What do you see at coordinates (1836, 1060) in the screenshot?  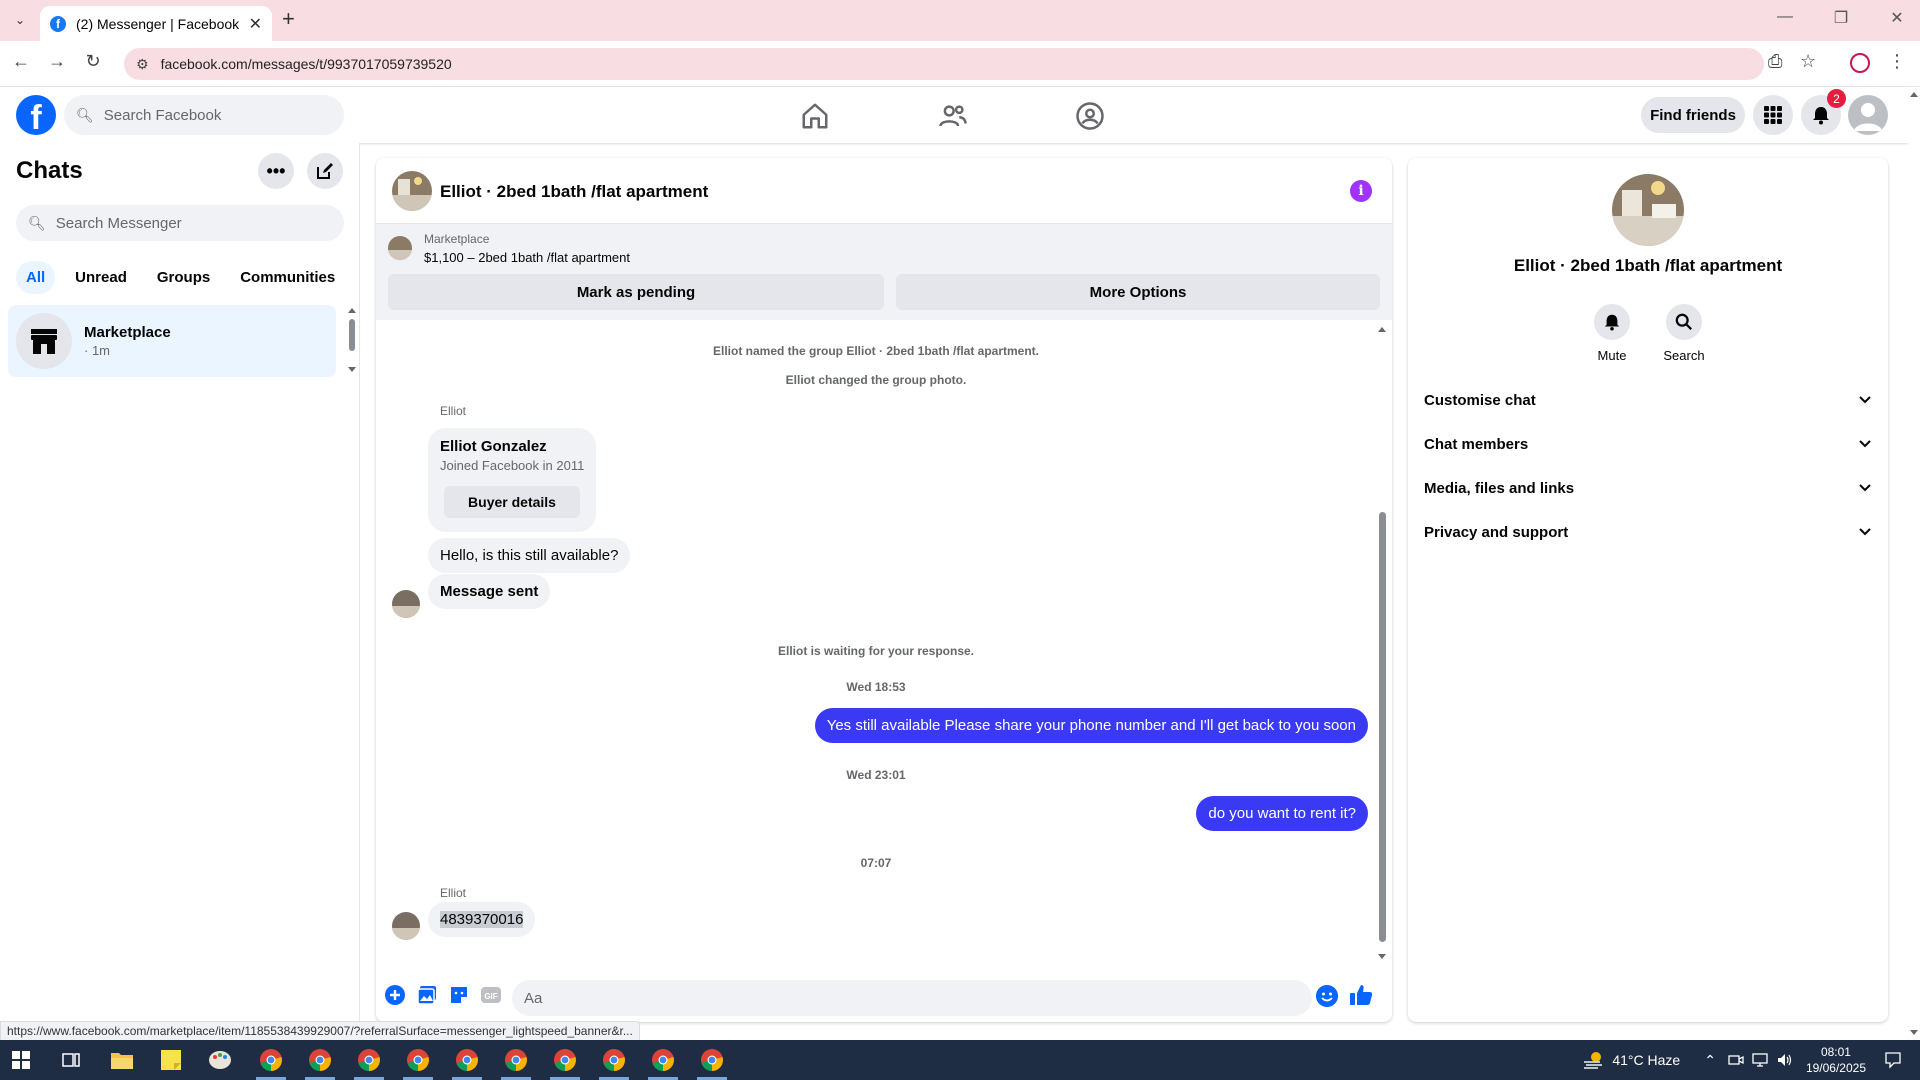 I see `clock: 08:01 19/06/2025` at bounding box center [1836, 1060].